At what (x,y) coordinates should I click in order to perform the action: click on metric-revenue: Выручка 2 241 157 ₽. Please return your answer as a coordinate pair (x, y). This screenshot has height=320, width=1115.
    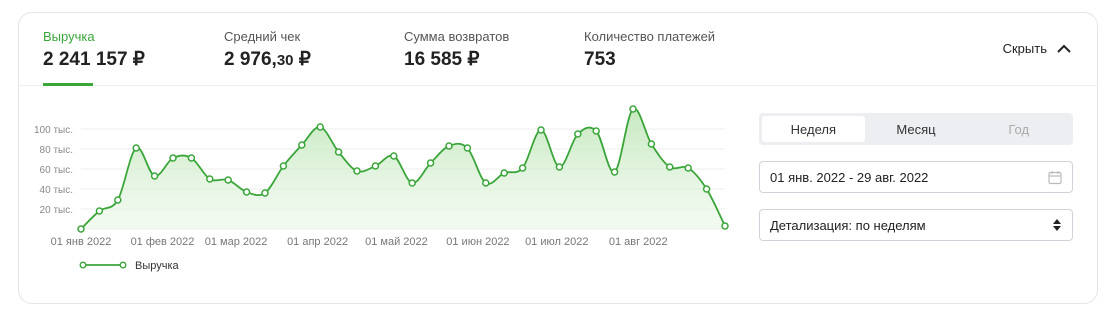
    Looking at the image, I should click on (94, 50).